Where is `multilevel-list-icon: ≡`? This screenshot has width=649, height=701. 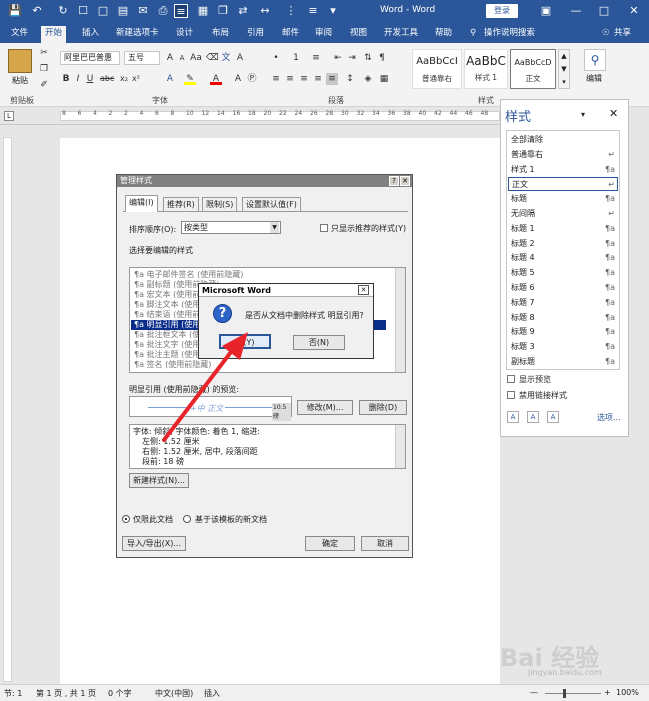
multilevel-list-icon: ≡ is located at coordinates (316, 58).